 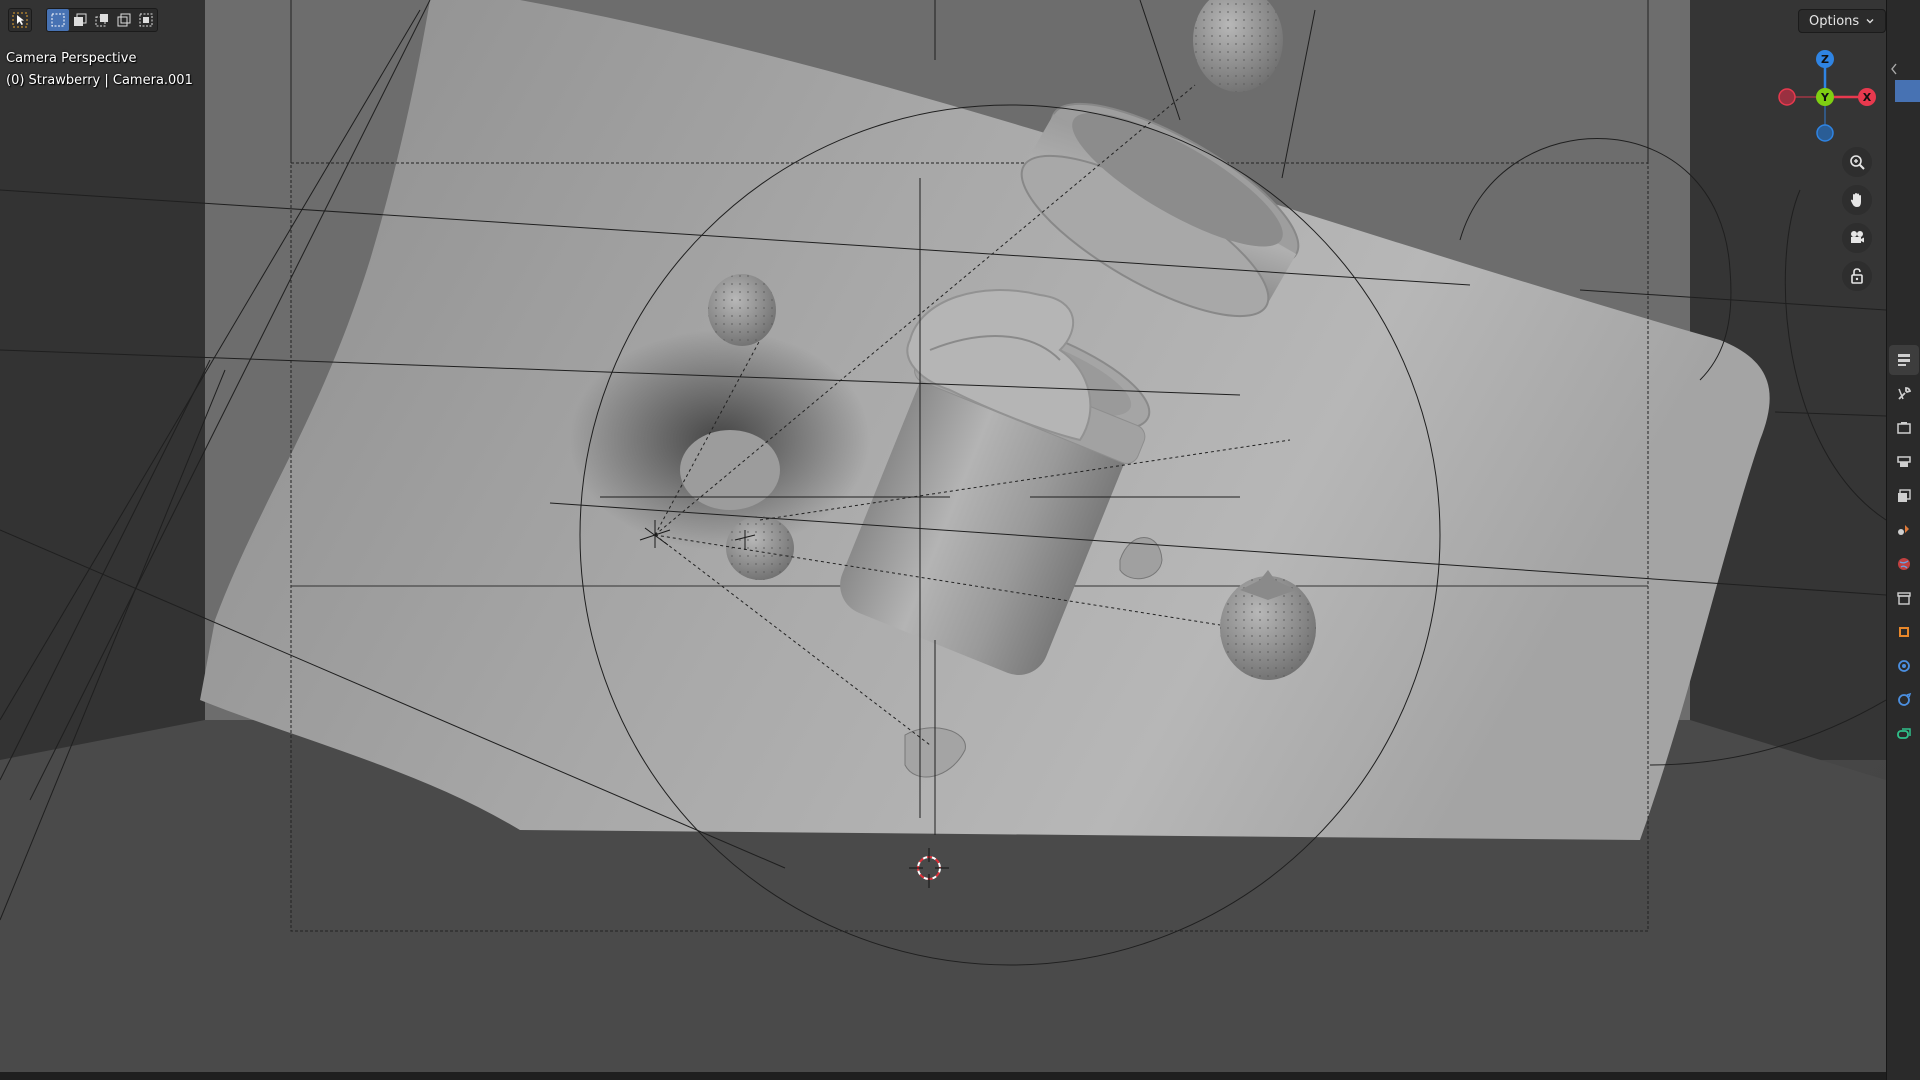 I want to click on select-subtract-icon, so click(x=102, y=20).